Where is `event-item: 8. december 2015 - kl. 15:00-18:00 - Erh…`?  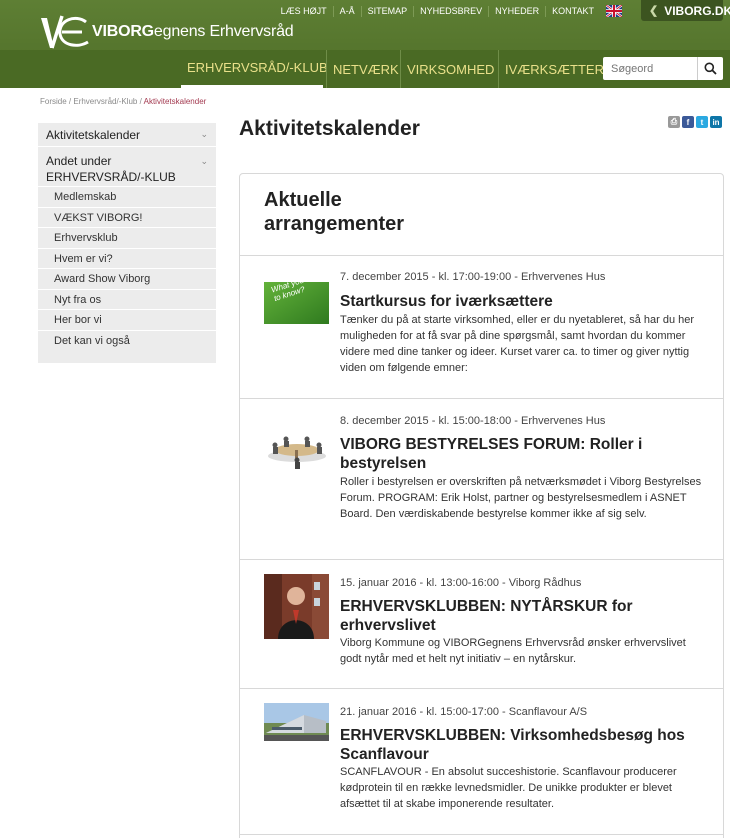 event-item: 8. december 2015 - kl. 15:00-18:00 - Erh… is located at coordinates (481, 479).